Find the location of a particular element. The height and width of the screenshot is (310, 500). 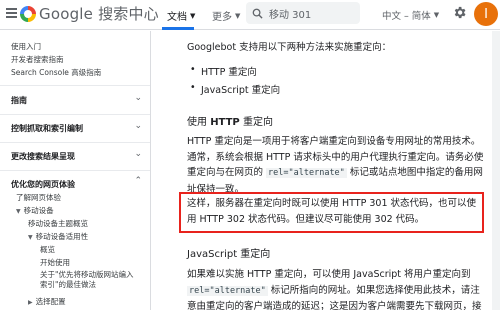

site-logo: Google 搜索中心 is located at coordinates (89, 13).